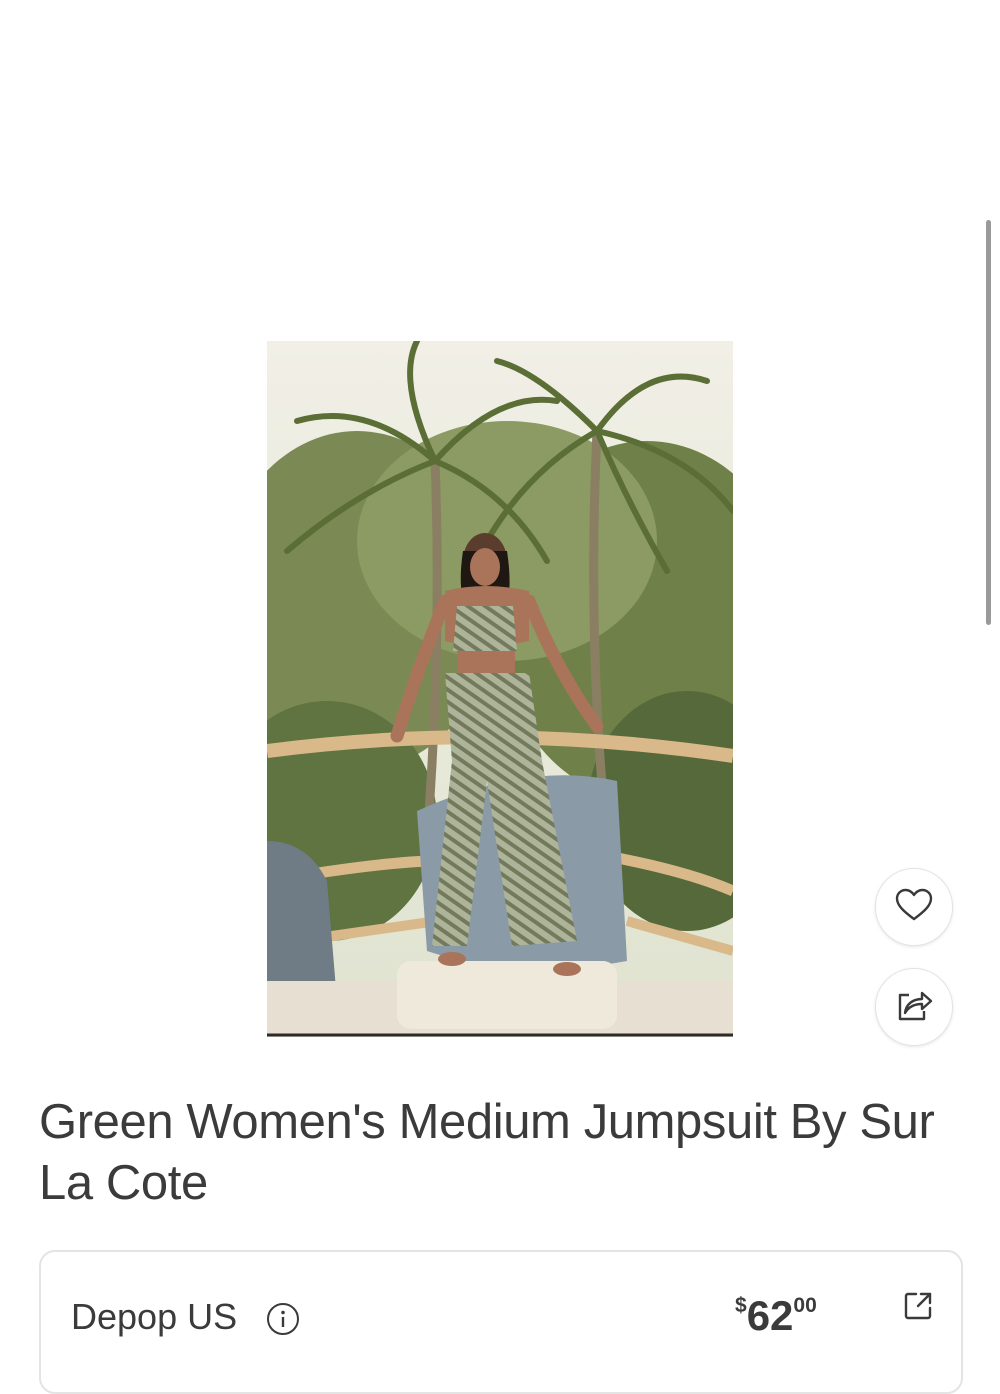 The width and height of the screenshot is (1000, 1394). What do you see at coordinates (918, 1308) in the screenshot?
I see `external-link-icon` at bounding box center [918, 1308].